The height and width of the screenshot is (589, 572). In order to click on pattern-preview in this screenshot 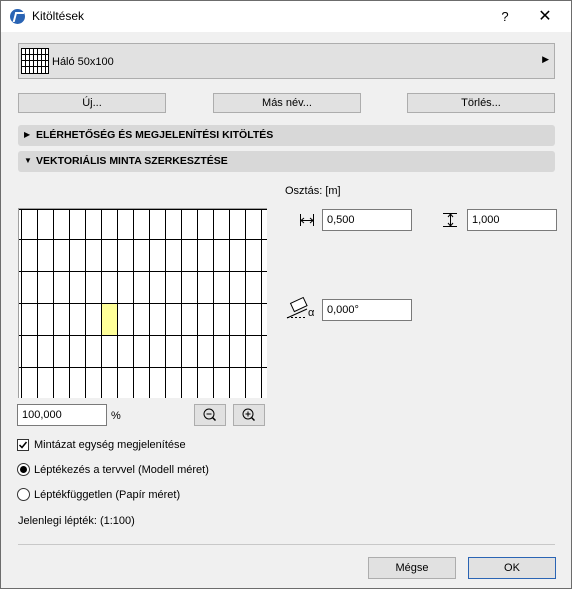, I will do `click(142, 303)`.